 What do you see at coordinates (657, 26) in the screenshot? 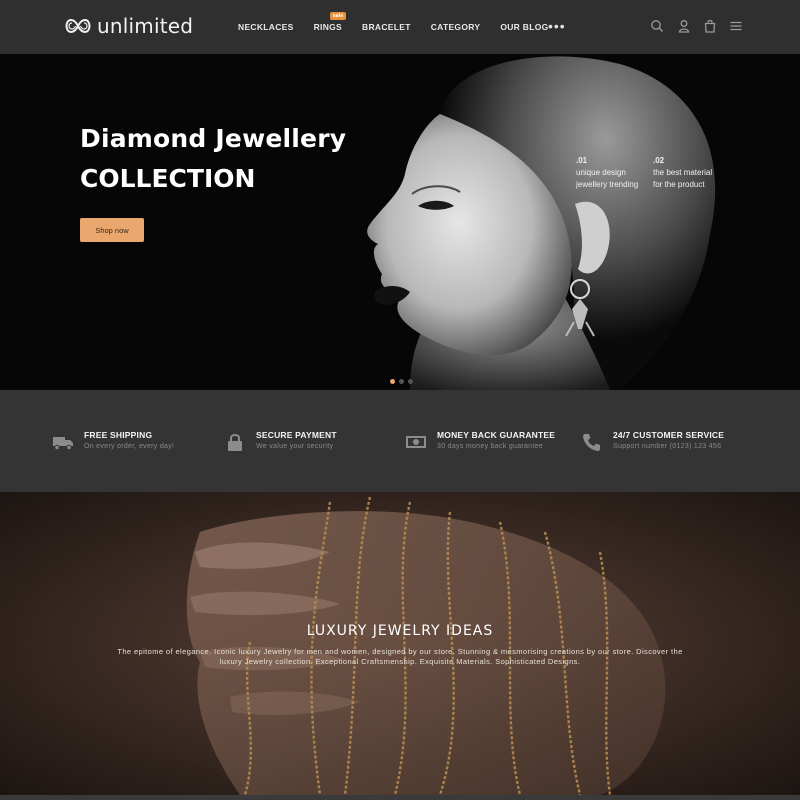
I see `search-icon` at bounding box center [657, 26].